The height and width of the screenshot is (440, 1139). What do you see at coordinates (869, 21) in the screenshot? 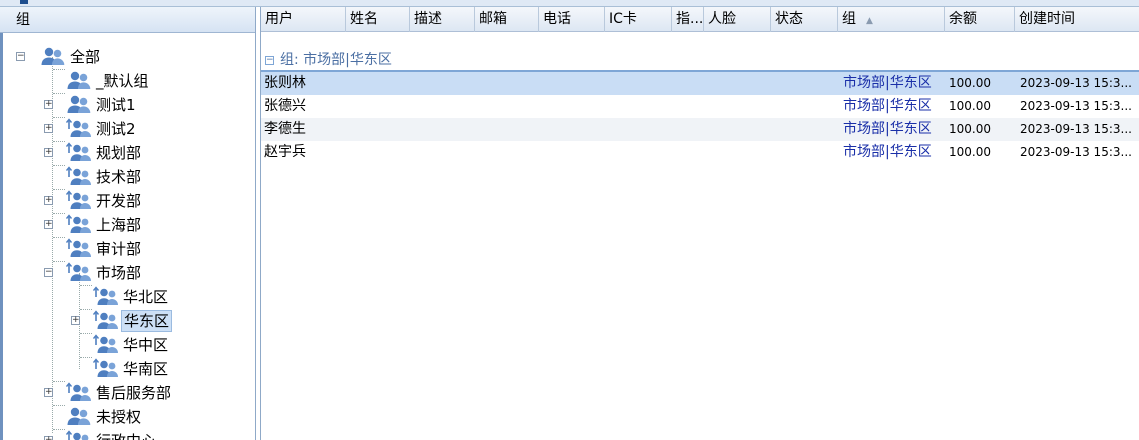
I see `sort-asc-icon: ▲` at bounding box center [869, 21].